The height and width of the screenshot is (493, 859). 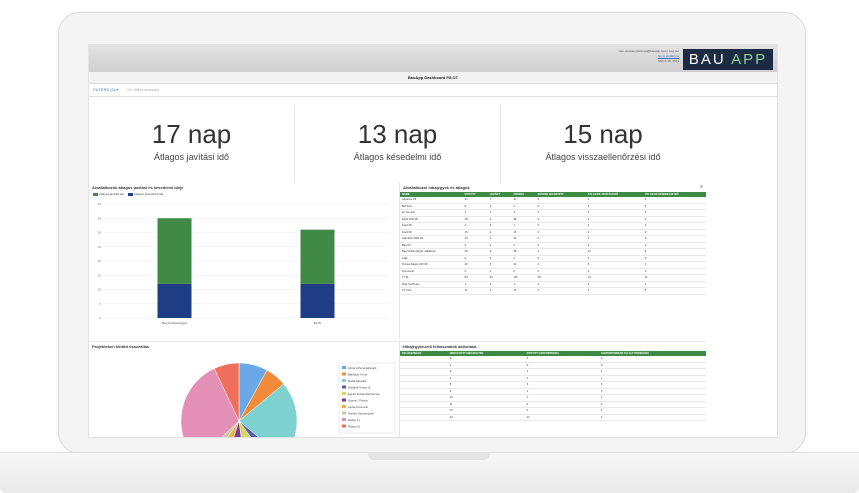 What do you see at coordinates (397, 134) in the screenshot?
I see `kpi-value: 13 nap` at bounding box center [397, 134].